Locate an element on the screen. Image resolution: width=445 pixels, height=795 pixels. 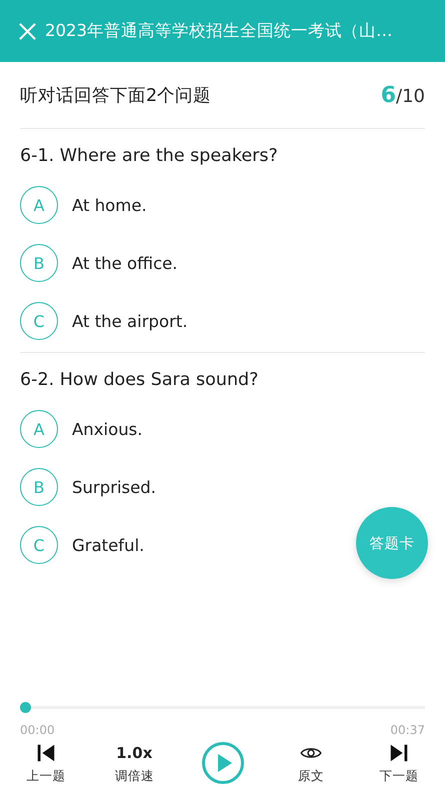
close-icon is located at coordinates (27, 31).